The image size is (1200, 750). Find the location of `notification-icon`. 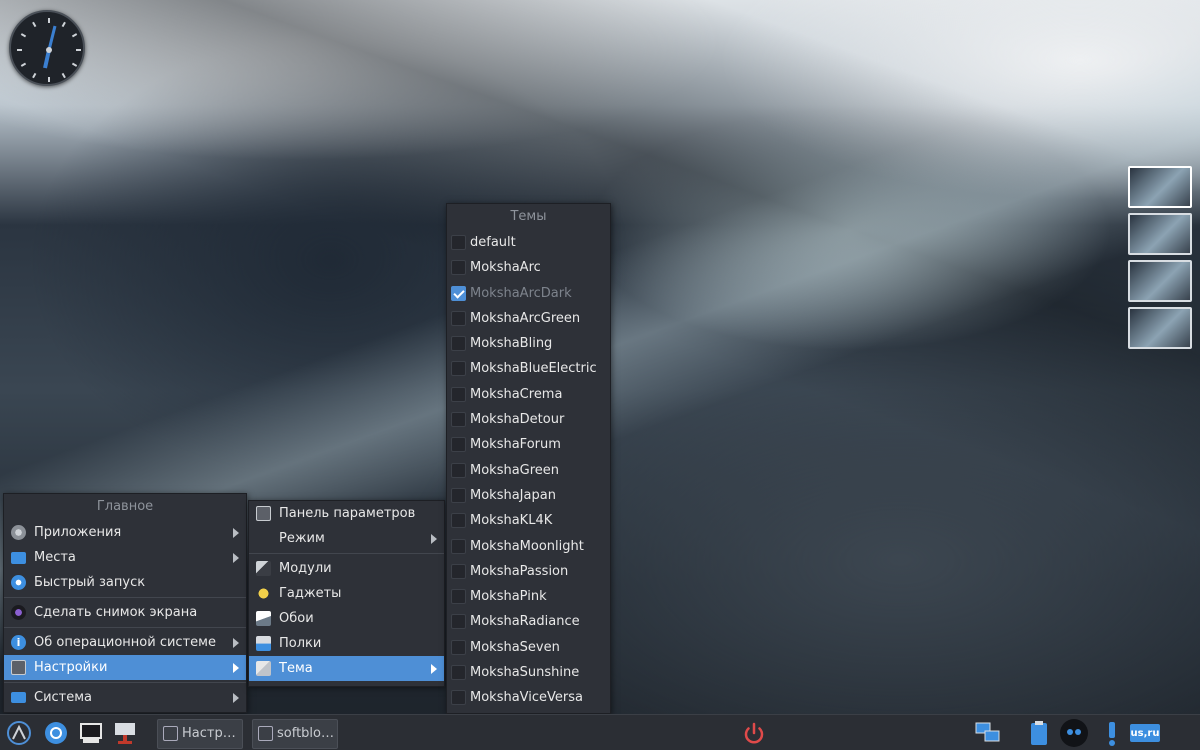

notification-icon is located at coordinates (1112, 733).